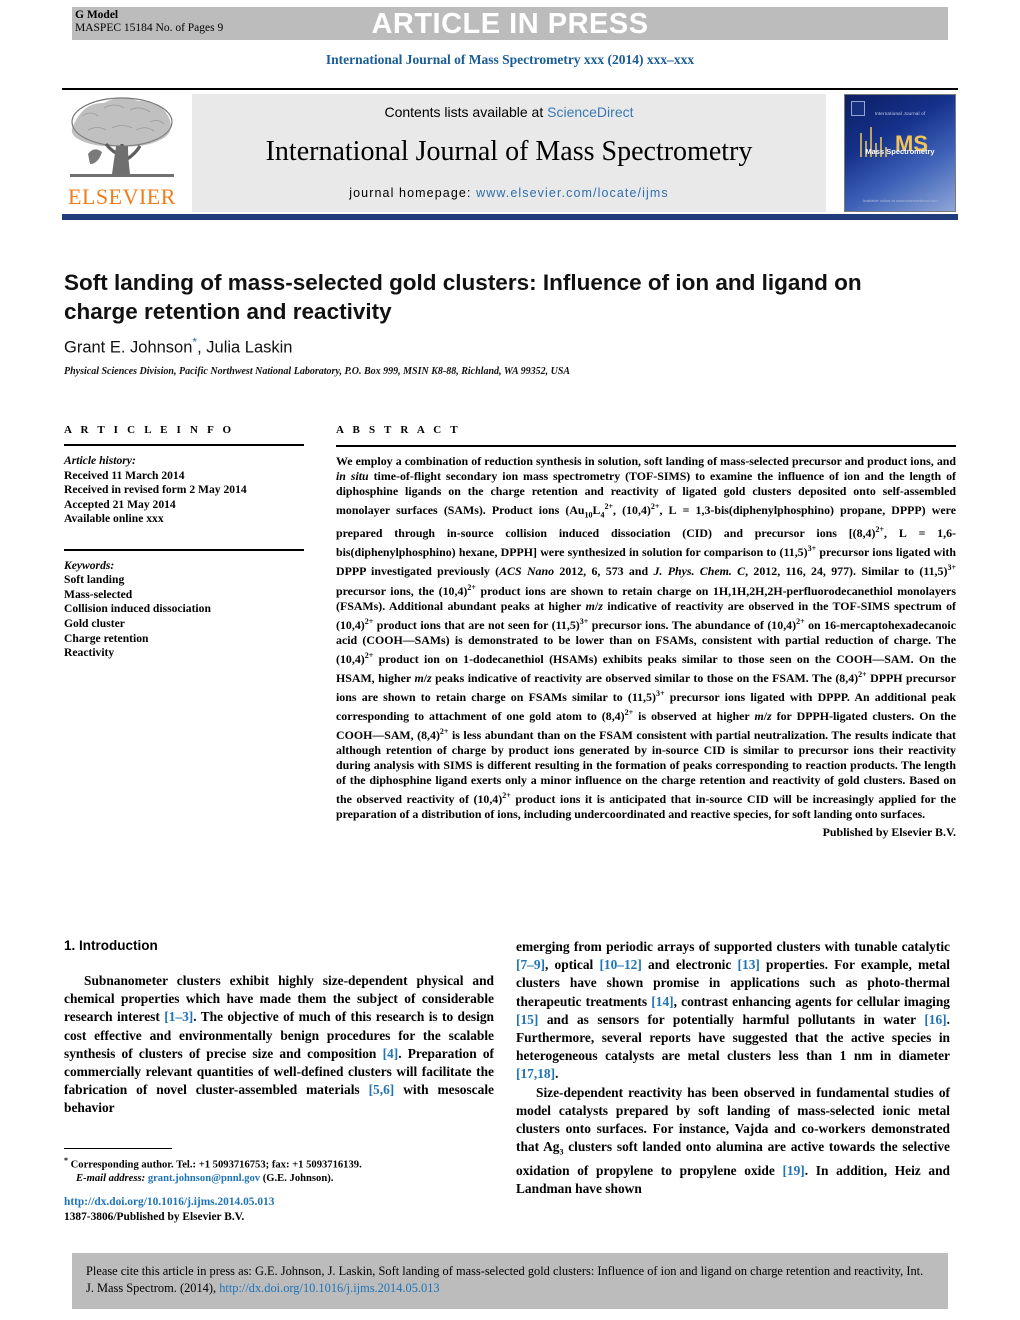 The height and width of the screenshot is (1320, 1020). Describe the element at coordinates (128, 347) in the screenshot. I see `author-first: Grant E. Johnson` at that location.